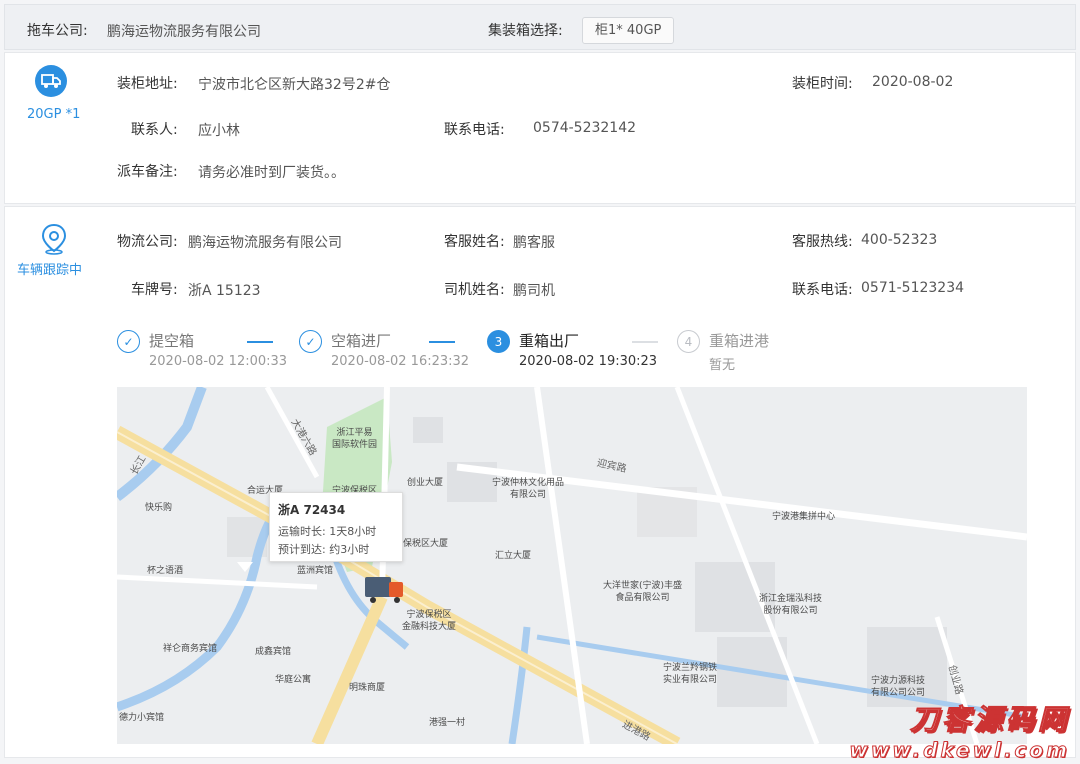 This screenshot has height=764, width=1080. I want to click on driver-value: 鹏司机, so click(534, 291).